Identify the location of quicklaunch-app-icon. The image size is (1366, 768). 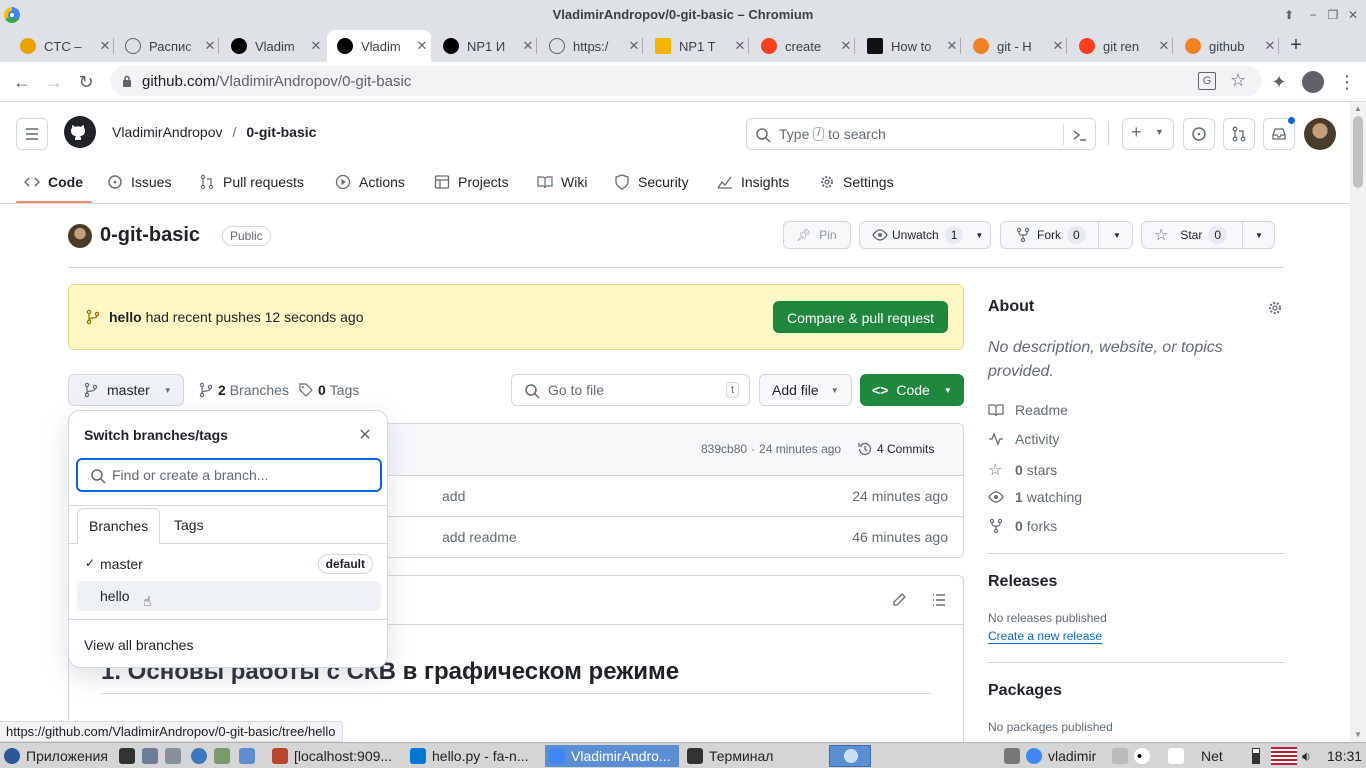
(222, 756).